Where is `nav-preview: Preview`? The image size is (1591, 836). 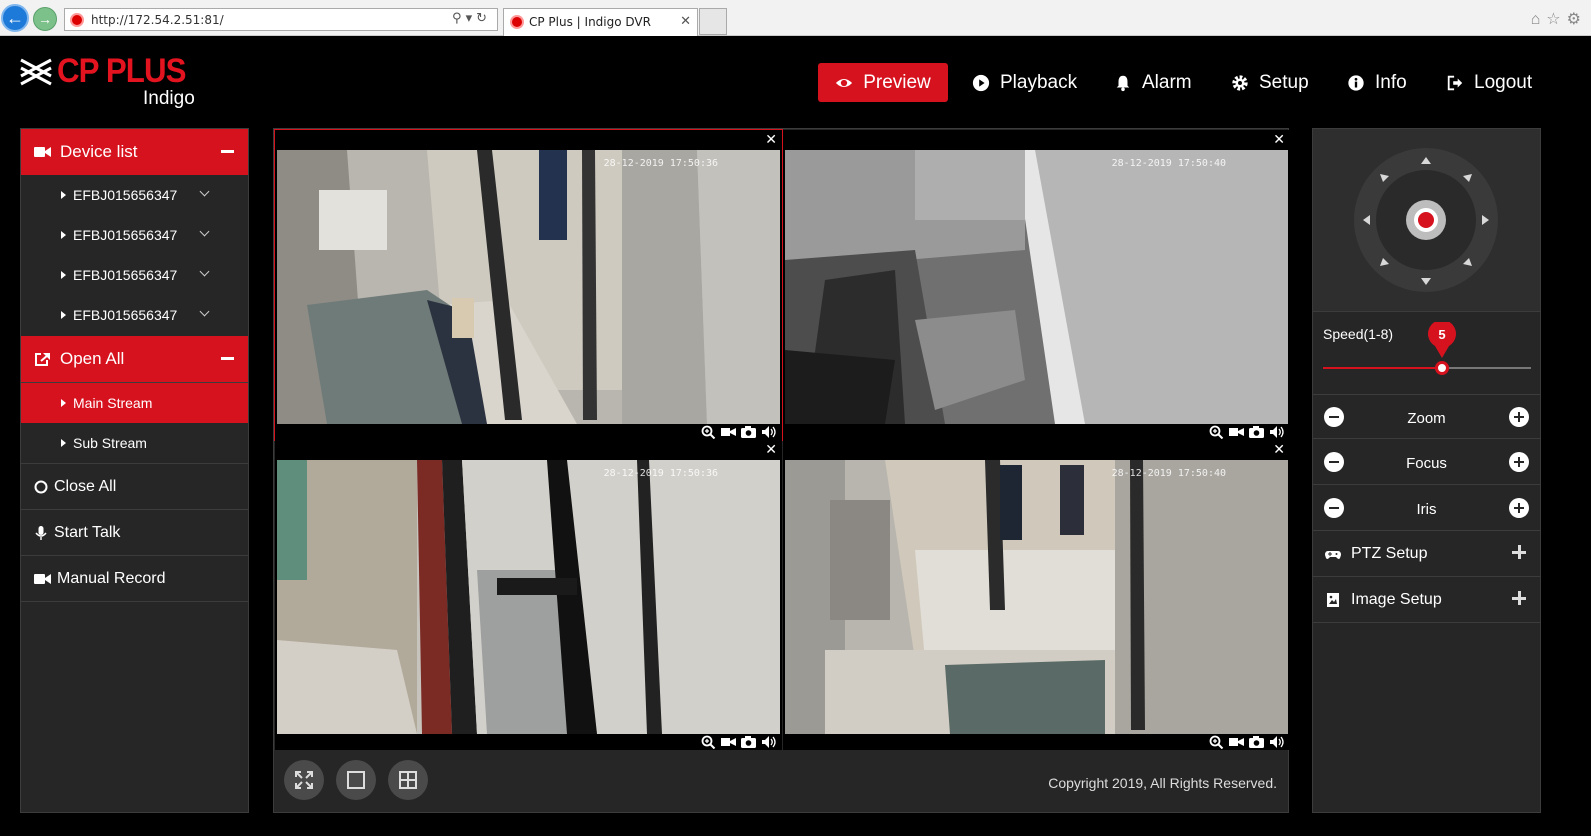 nav-preview: Preview is located at coordinates (883, 82).